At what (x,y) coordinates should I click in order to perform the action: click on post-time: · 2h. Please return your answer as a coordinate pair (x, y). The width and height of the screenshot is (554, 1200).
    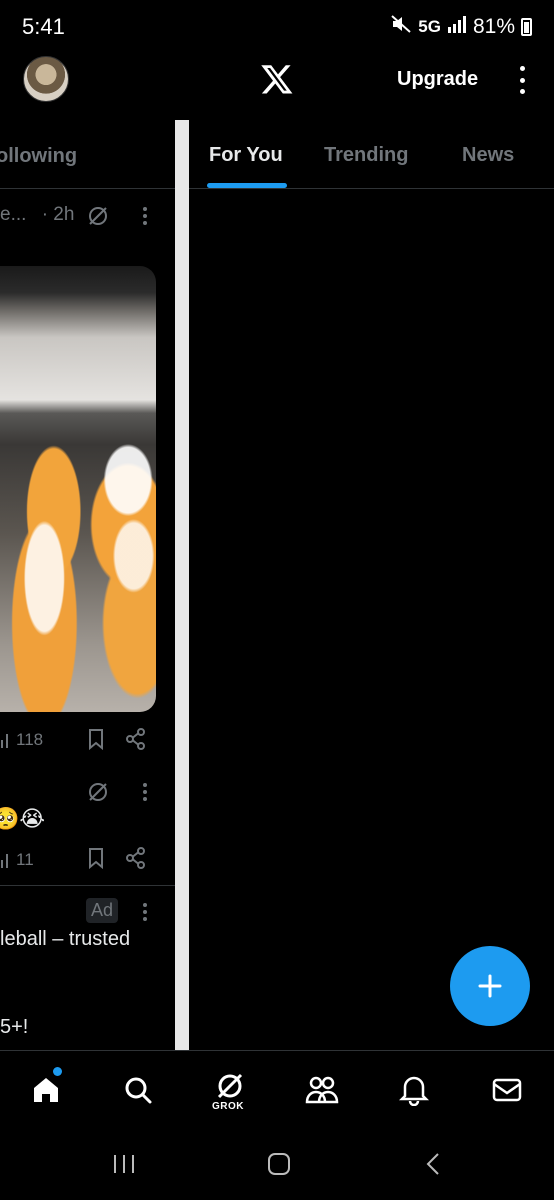
    Looking at the image, I should click on (58, 214).